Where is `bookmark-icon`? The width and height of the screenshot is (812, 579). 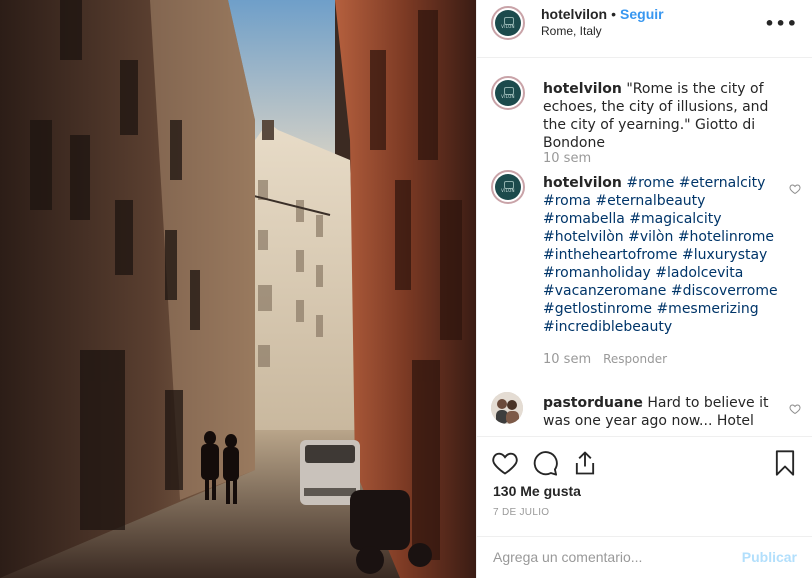 bookmark-icon is located at coordinates (785, 463).